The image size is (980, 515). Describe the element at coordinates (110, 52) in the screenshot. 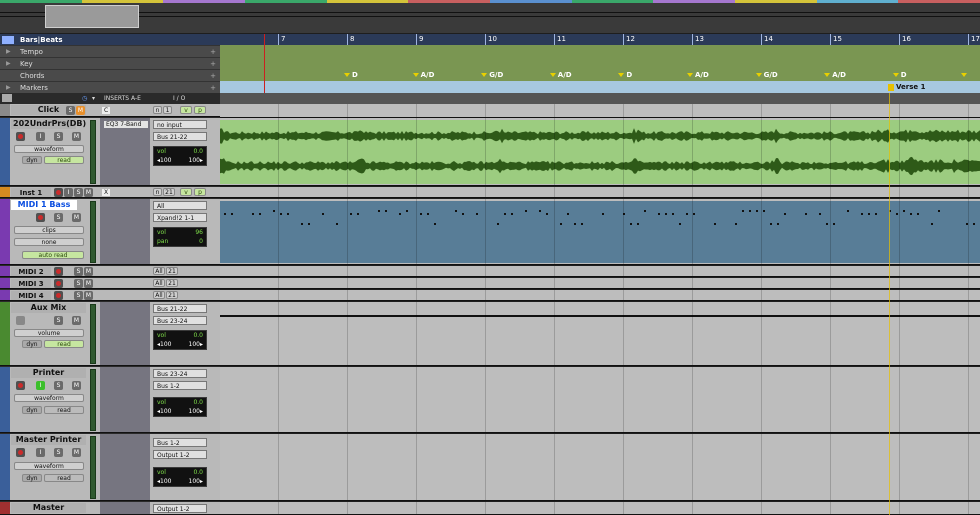

I see `tempo-ruler-label: ▶ Tempo +` at that location.